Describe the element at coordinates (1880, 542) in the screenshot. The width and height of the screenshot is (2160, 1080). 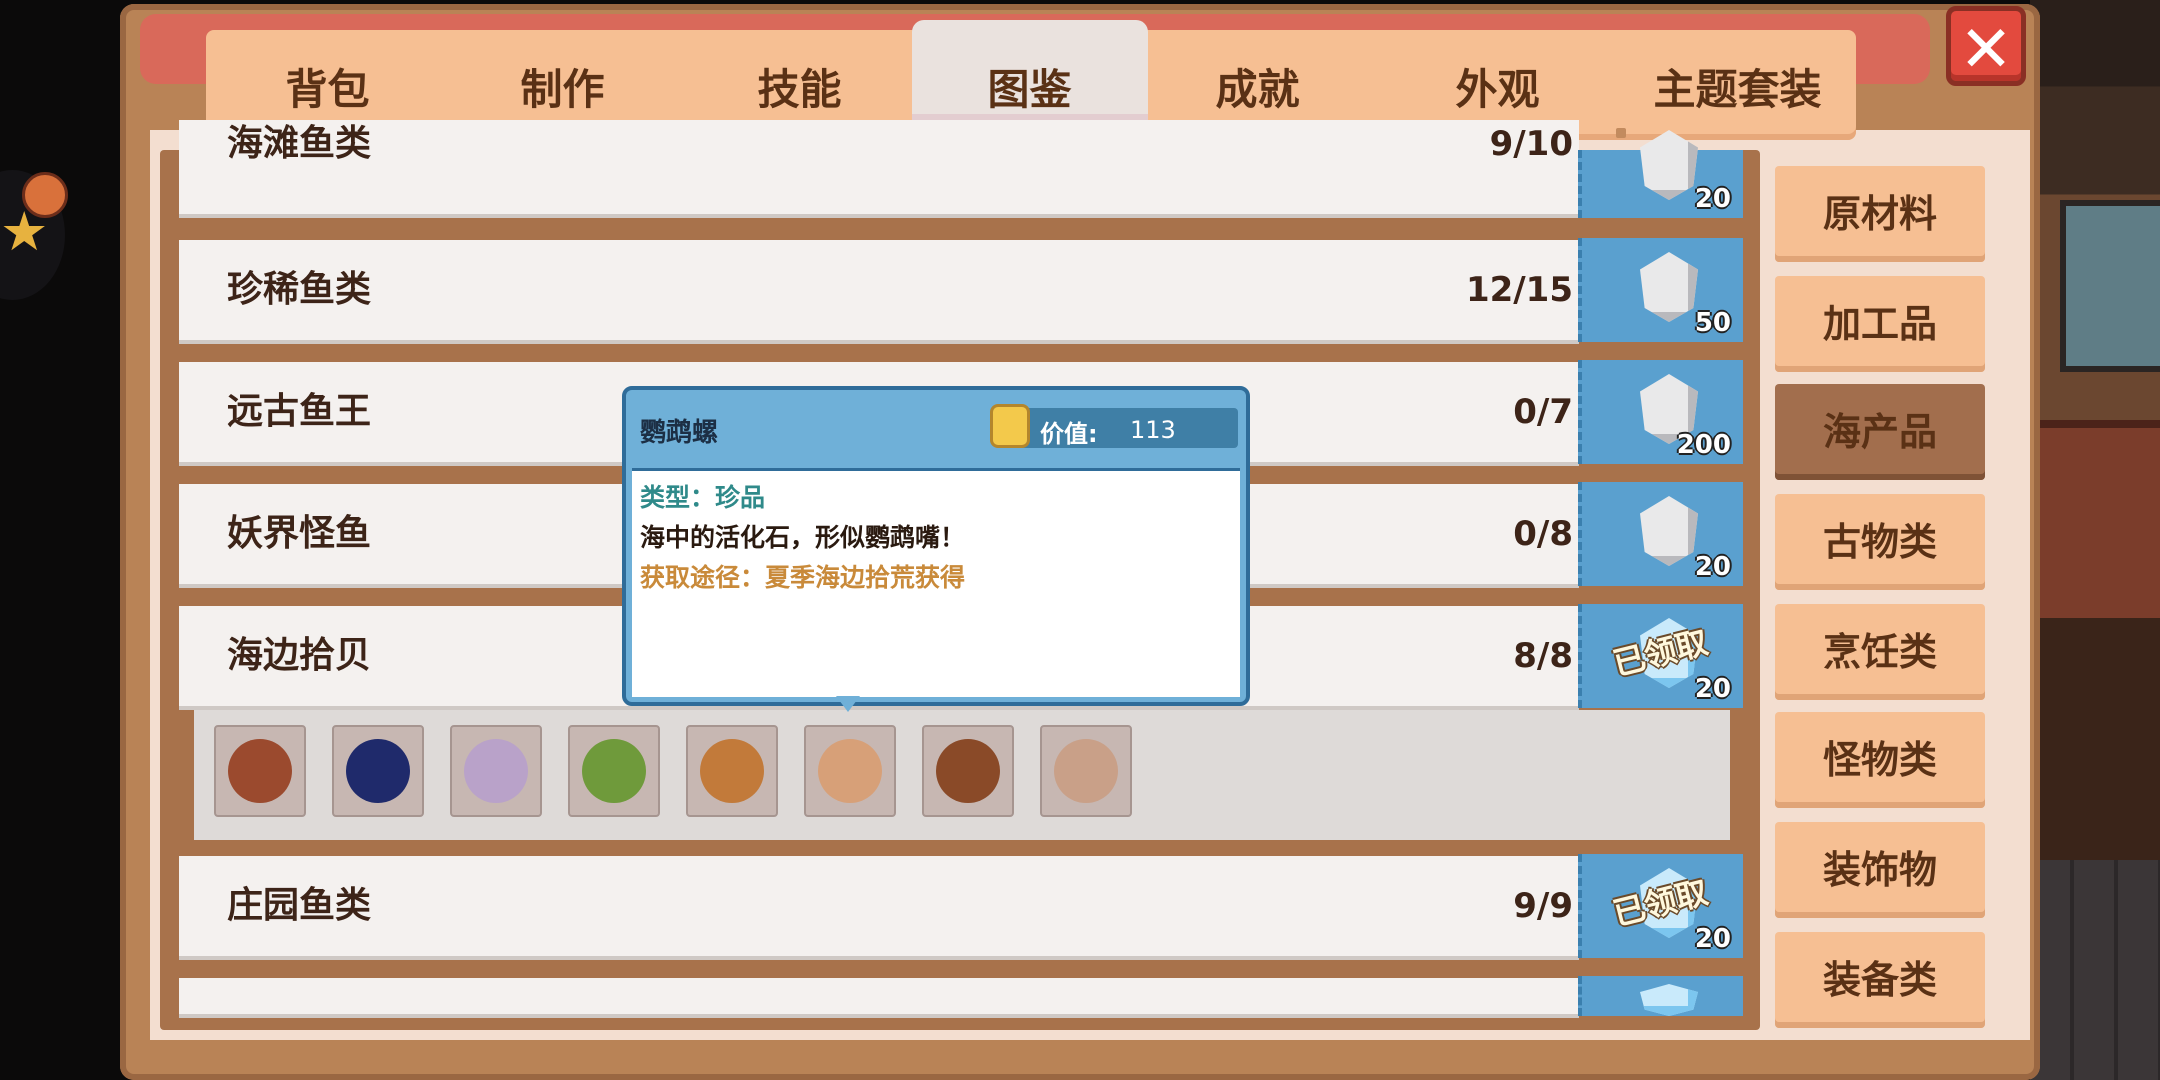
I see `category-antiques: 古物类` at that location.